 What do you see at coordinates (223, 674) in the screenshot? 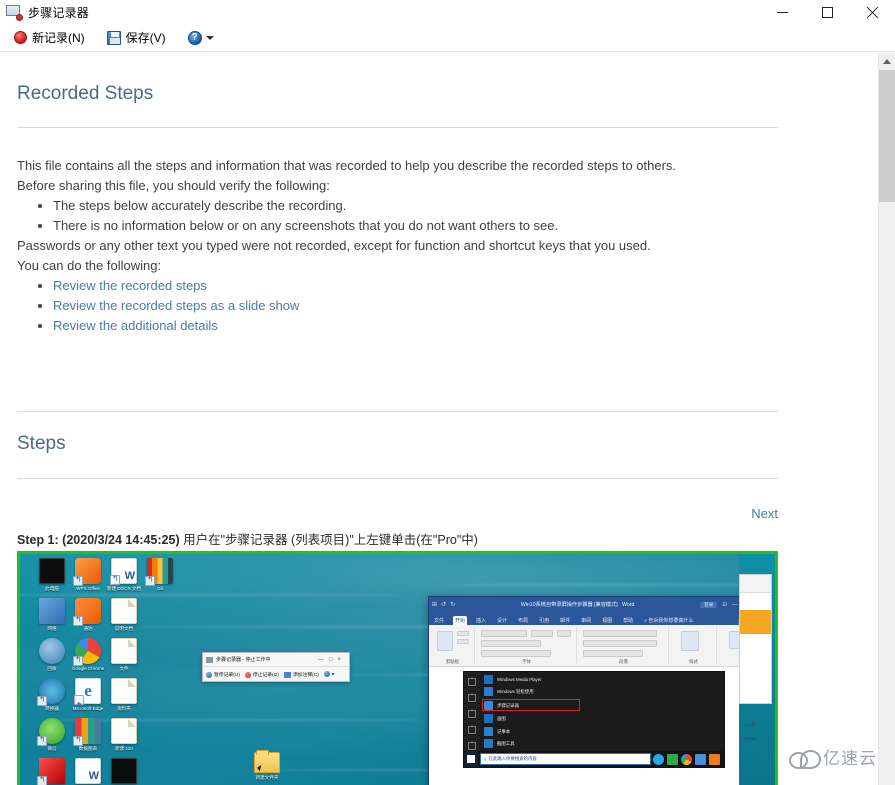
I see `mini-pause-button: 暂停记录(U)` at bounding box center [223, 674].